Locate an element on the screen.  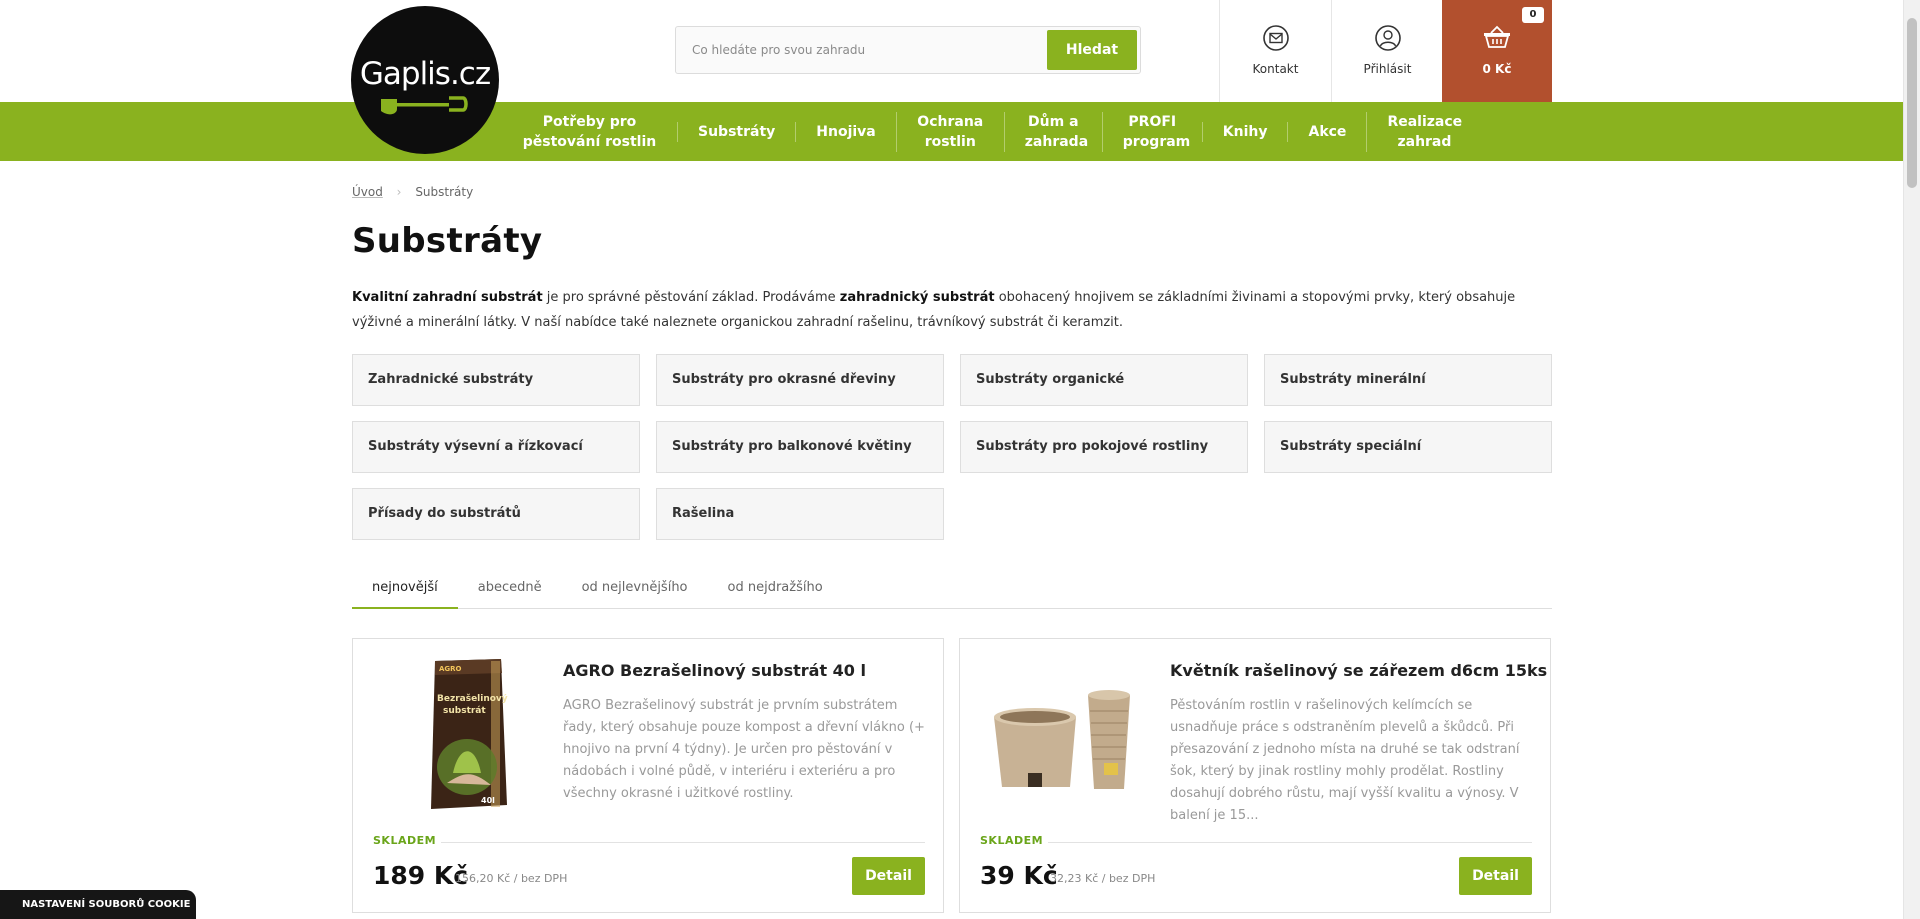
bag-brand-text: AGRO is located at coordinates (450, 669).